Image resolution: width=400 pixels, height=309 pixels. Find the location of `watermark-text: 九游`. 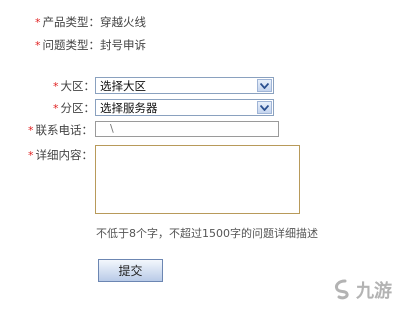

watermark-text: 九游 is located at coordinates (374, 291).